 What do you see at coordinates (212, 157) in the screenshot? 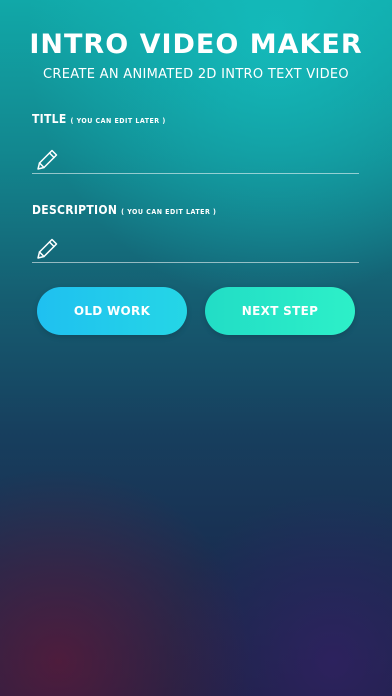
I see `title-input` at bounding box center [212, 157].